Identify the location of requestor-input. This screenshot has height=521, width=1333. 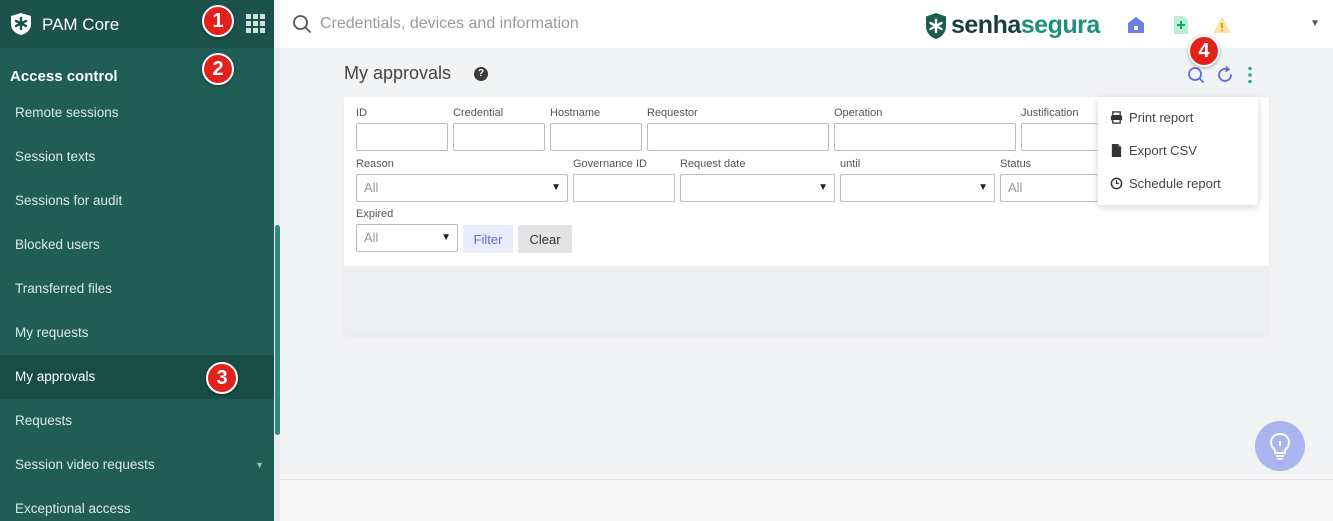
(738, 137).